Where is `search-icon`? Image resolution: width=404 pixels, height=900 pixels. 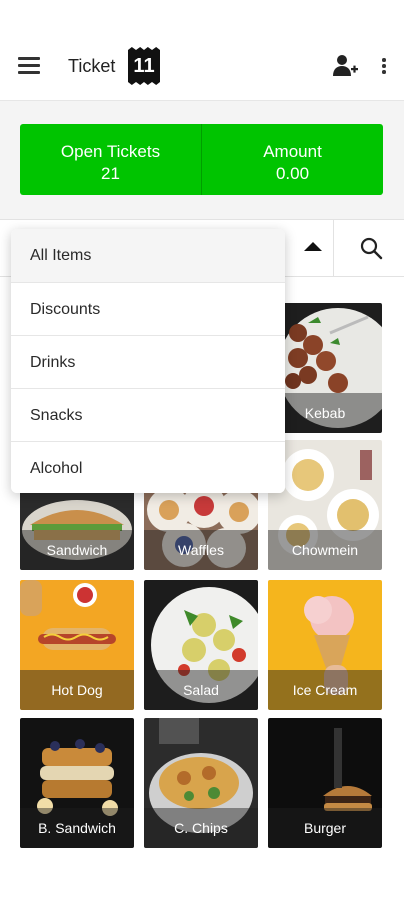 search-icon is located at coordinates (371, 248).